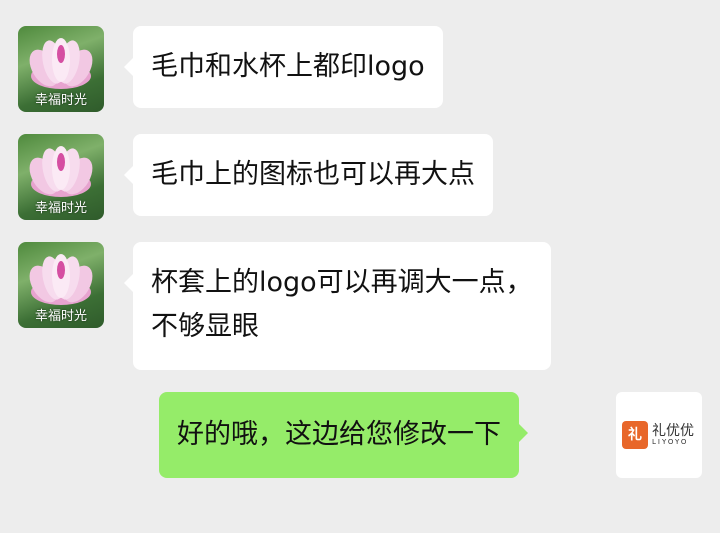 The height and width of the screenshot is (533, 720). I want to click on message-bubble: 毛巾上的图标也可以再大点, so click(308, 175).